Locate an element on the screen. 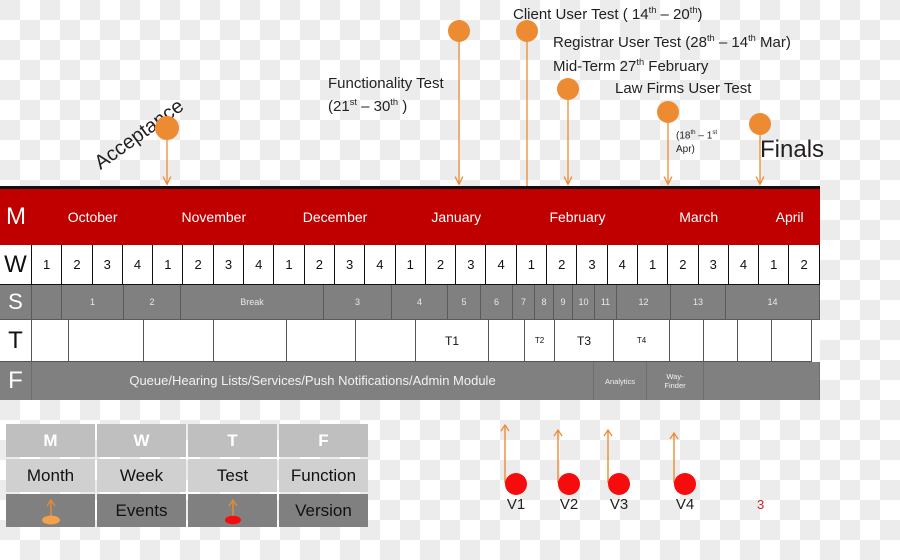 The height and width of the screenshot is (560, 900). version-marker: V2 is located at coordinates (569, 493).